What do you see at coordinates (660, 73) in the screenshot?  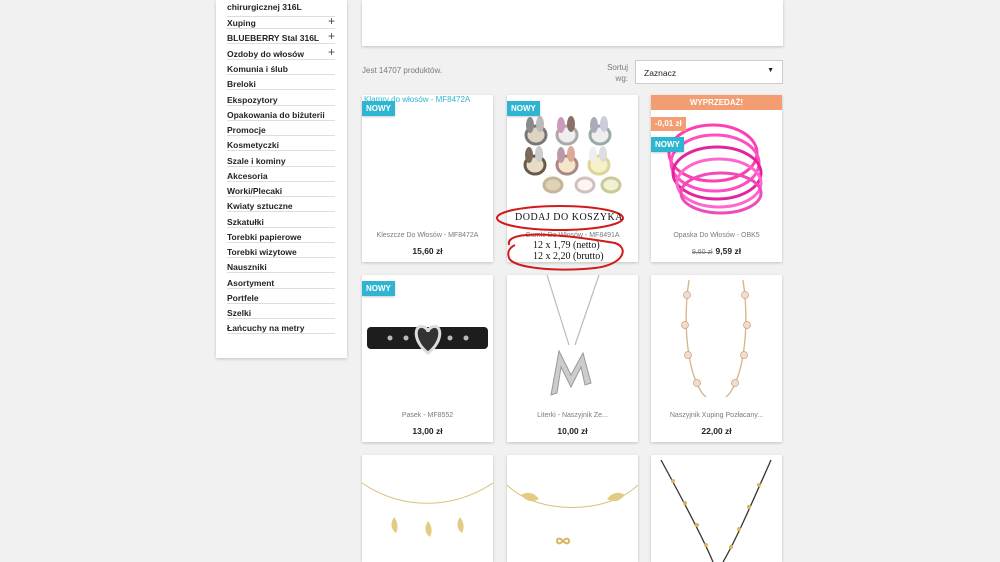 I see `sort-value: Zaznacz` at bounding box center [660, 73].